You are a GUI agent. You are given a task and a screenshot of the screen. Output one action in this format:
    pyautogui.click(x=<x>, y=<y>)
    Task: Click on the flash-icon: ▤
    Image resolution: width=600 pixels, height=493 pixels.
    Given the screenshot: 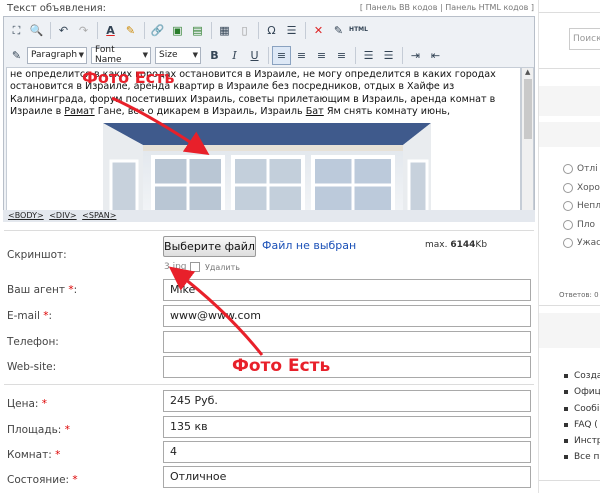 What is the action you would take?
    pyautogui.click(x=197, y=30)
    